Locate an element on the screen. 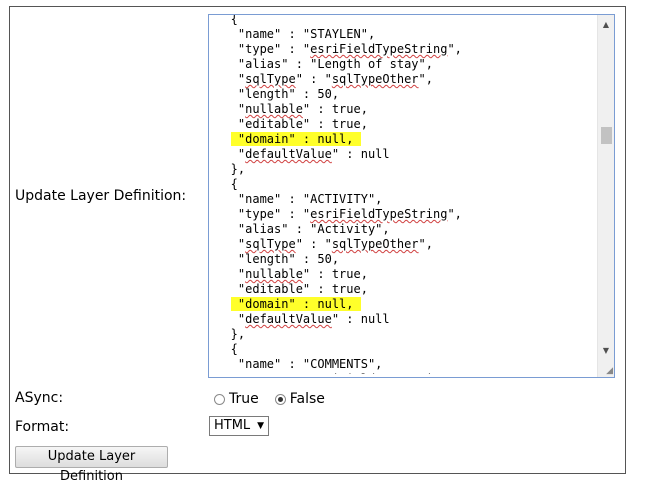 This screenshot has width=648, height=501. code-line: "alias" : "Length of stay", is located at coordinates (321, 64).